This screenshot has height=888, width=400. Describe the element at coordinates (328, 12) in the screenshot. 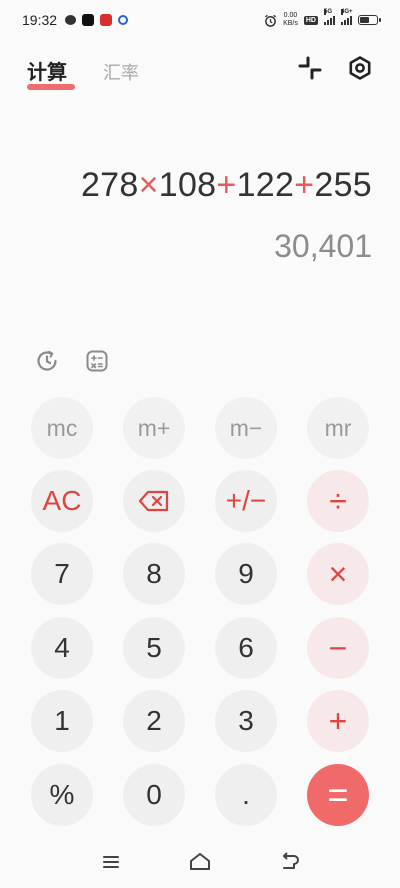

I see `signal-5g-label: 5G` at that location.